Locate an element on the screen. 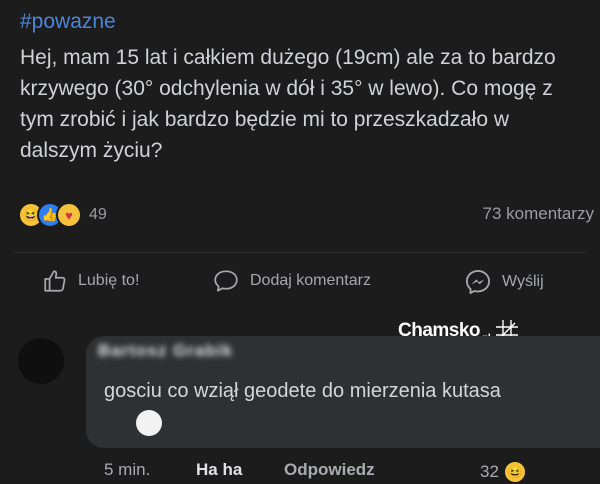  comment-reaction-button: Ha ha is located at coordinates (219, 470).